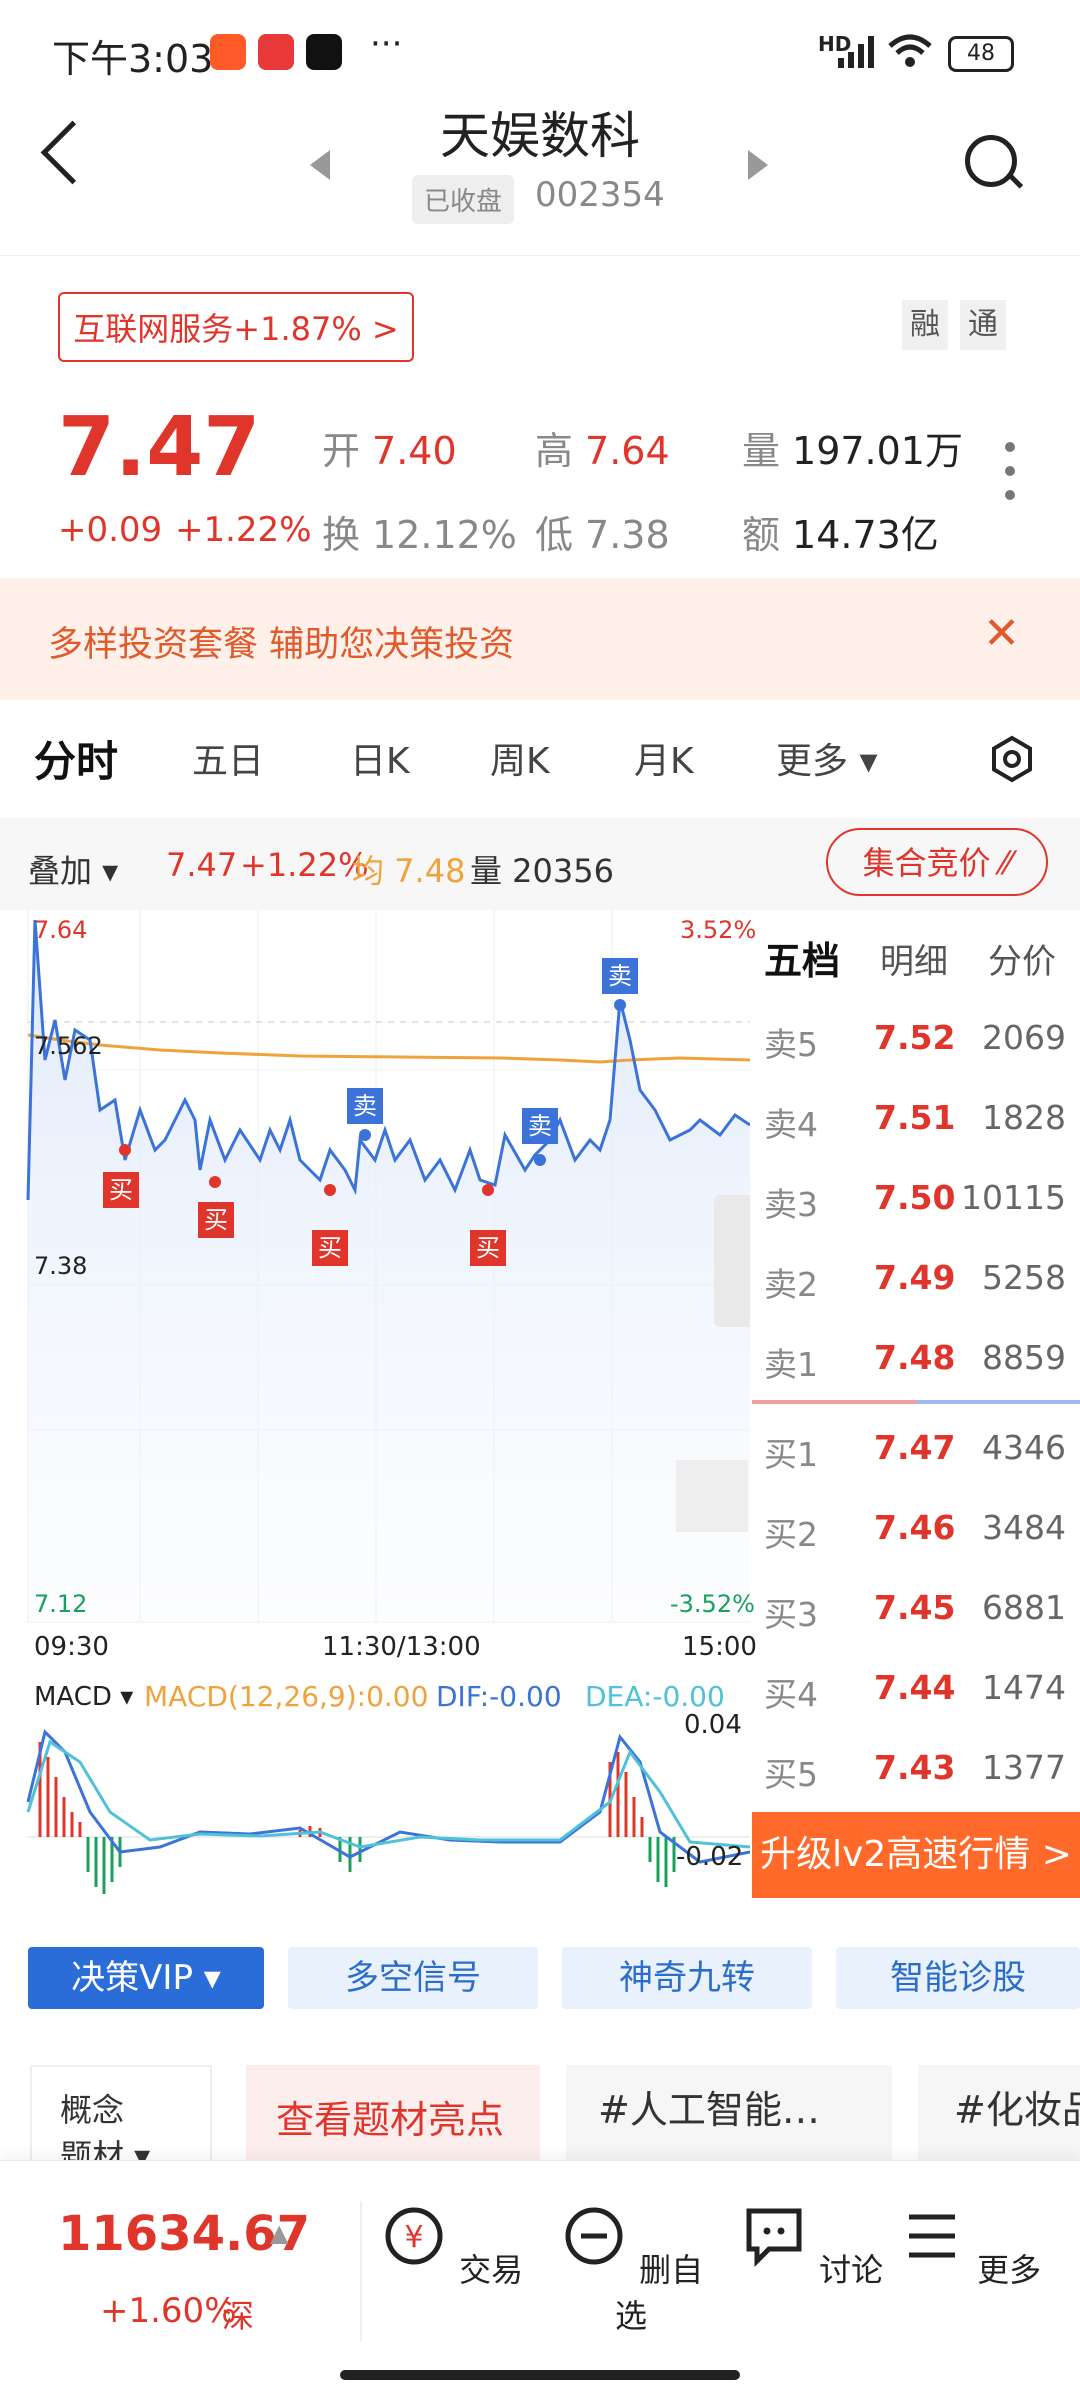 The image size is (1080, 2401). Describe the element at coordinates (361, 2271) in the screenshot. I see `divider` at that location.